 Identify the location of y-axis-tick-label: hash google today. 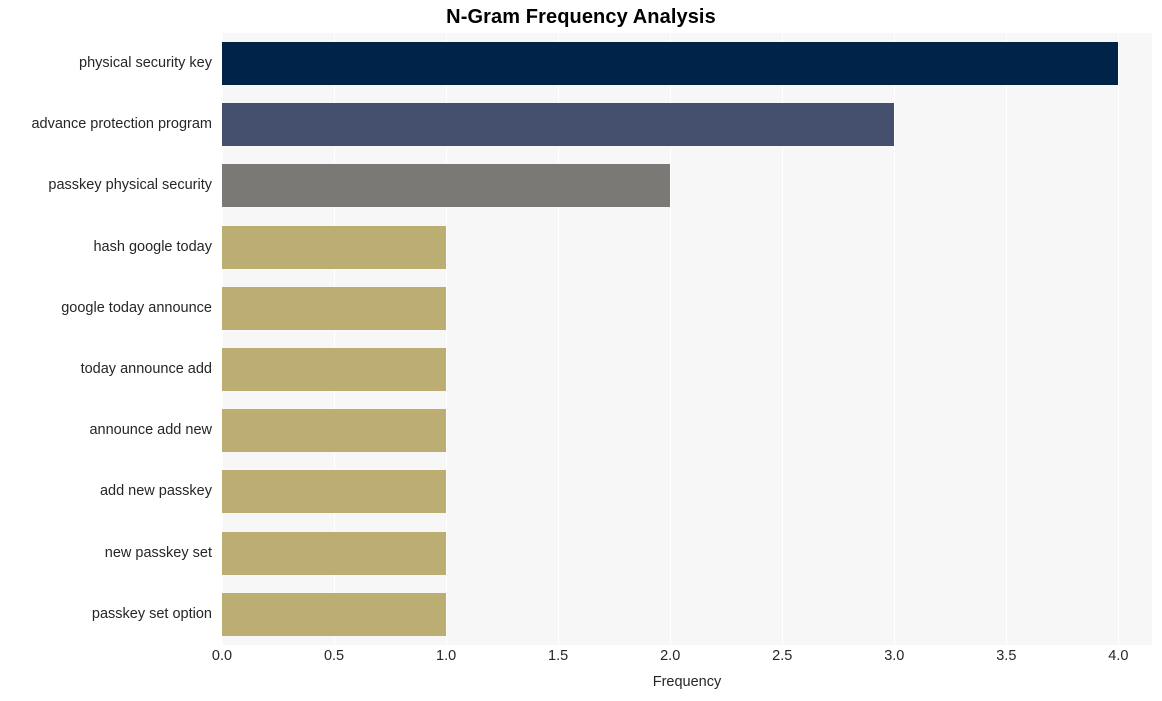
(152, 246).